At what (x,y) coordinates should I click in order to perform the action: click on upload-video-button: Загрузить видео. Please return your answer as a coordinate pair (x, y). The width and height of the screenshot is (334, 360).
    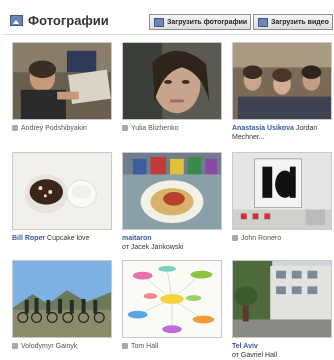
    Looking at the image, I should click on (293, 22).